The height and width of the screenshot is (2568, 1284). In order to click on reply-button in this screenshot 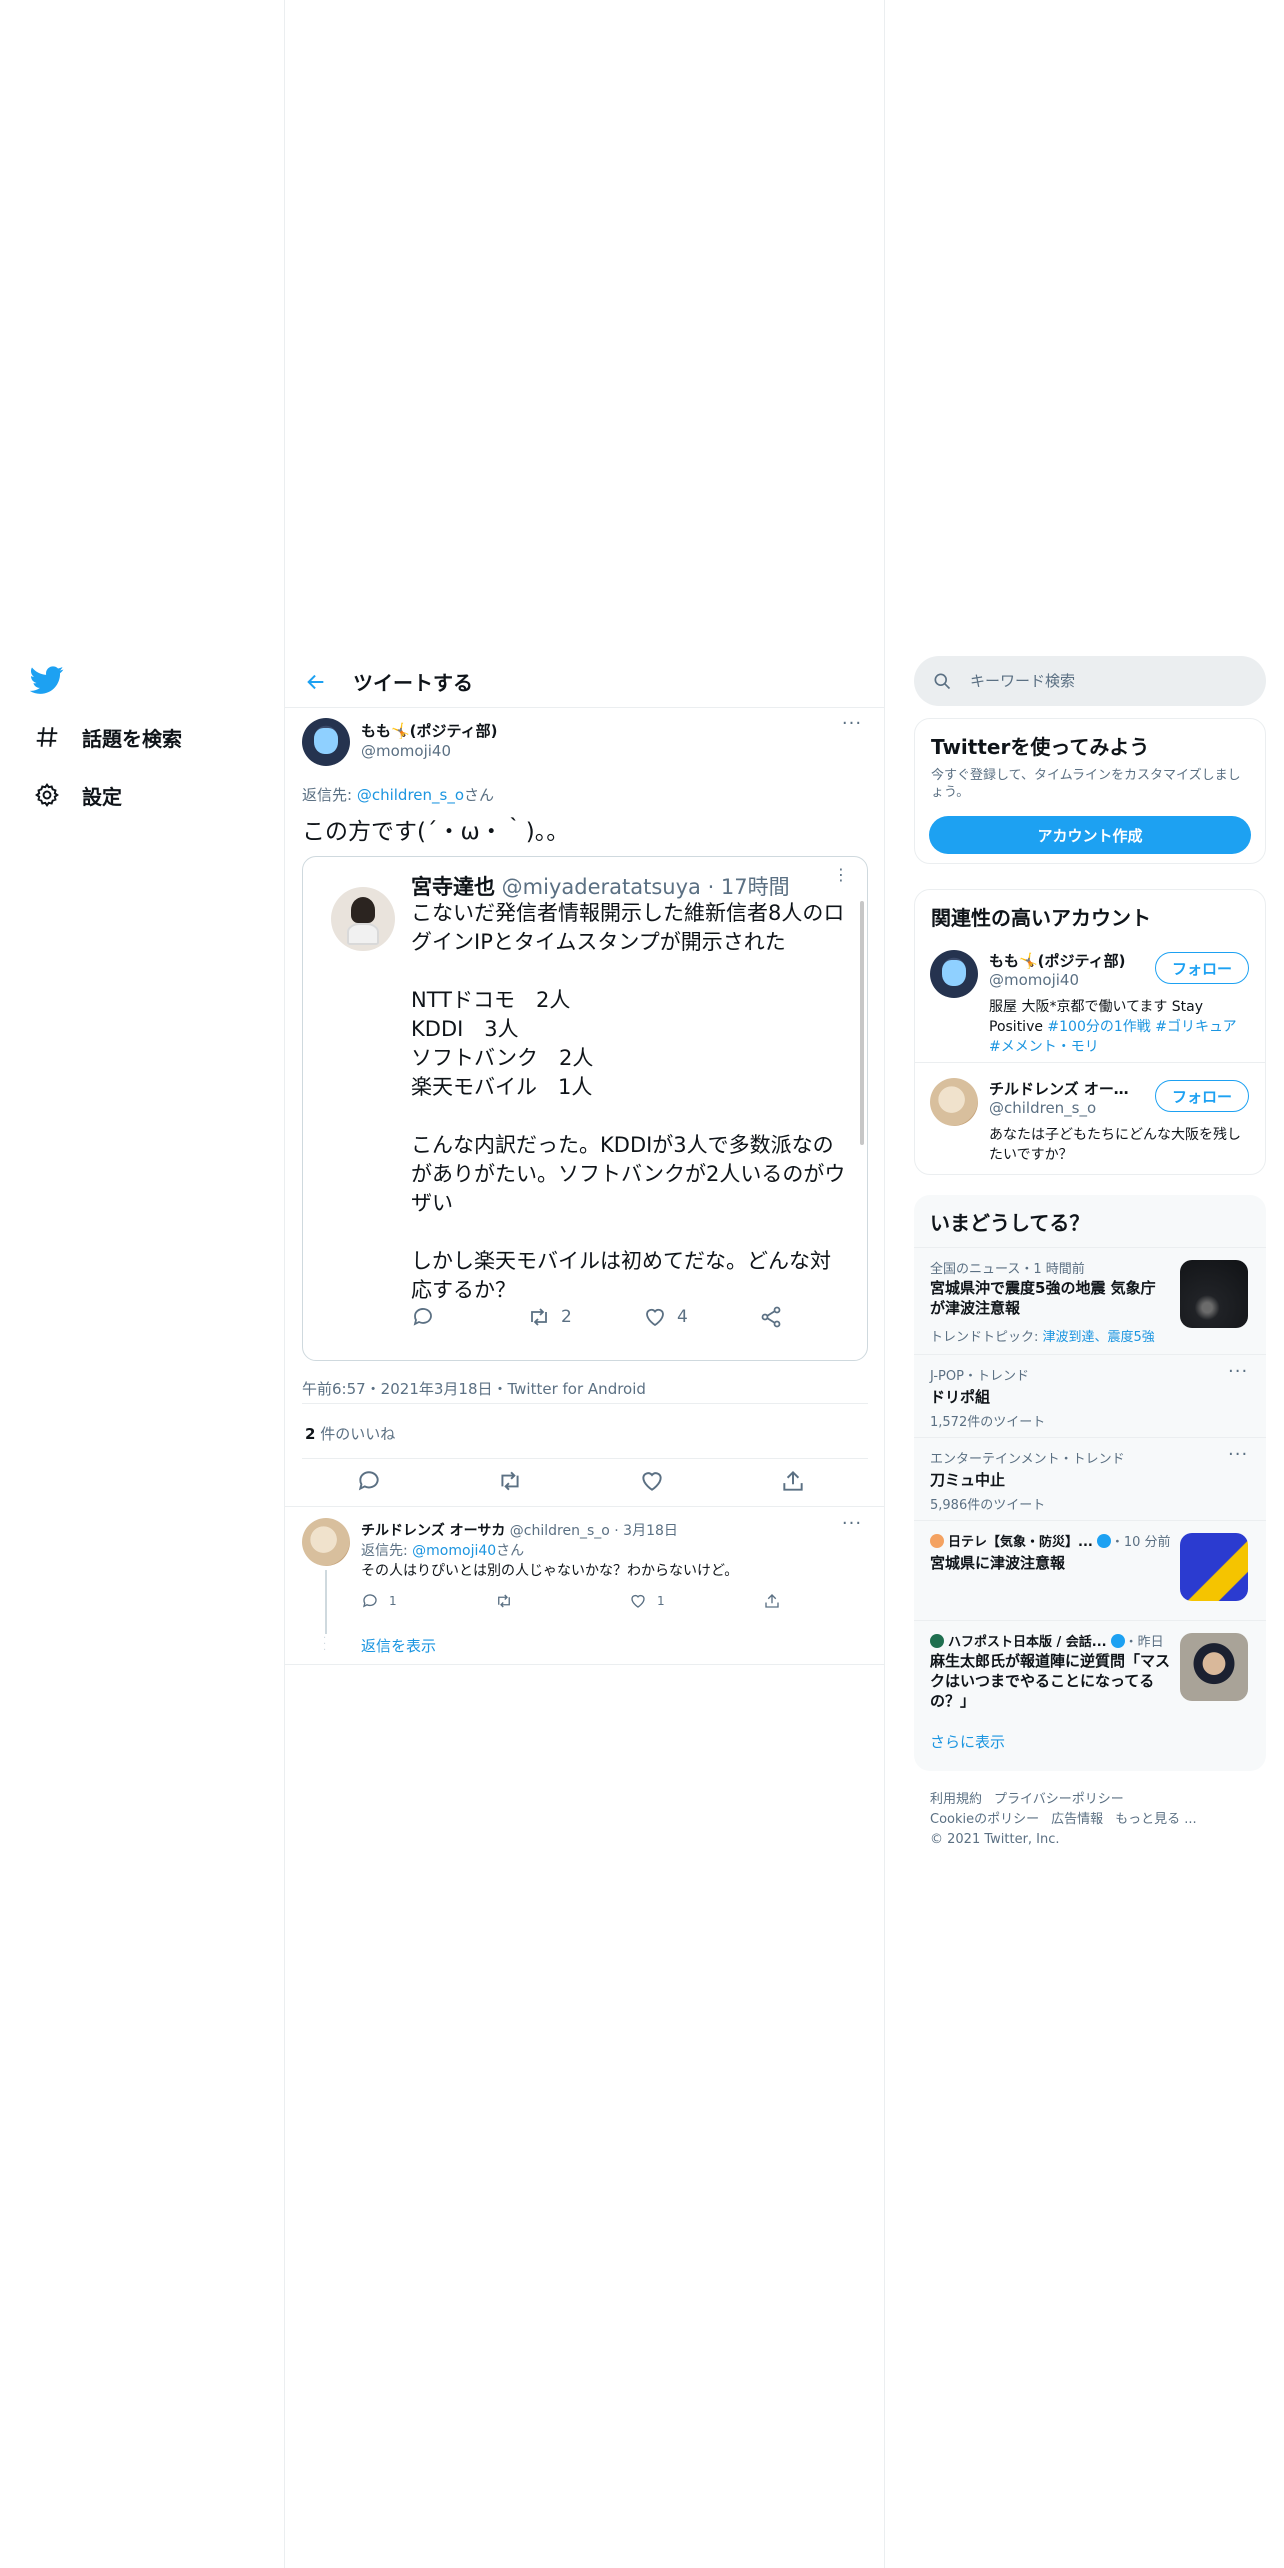, I will do `click(369, 1481)`.